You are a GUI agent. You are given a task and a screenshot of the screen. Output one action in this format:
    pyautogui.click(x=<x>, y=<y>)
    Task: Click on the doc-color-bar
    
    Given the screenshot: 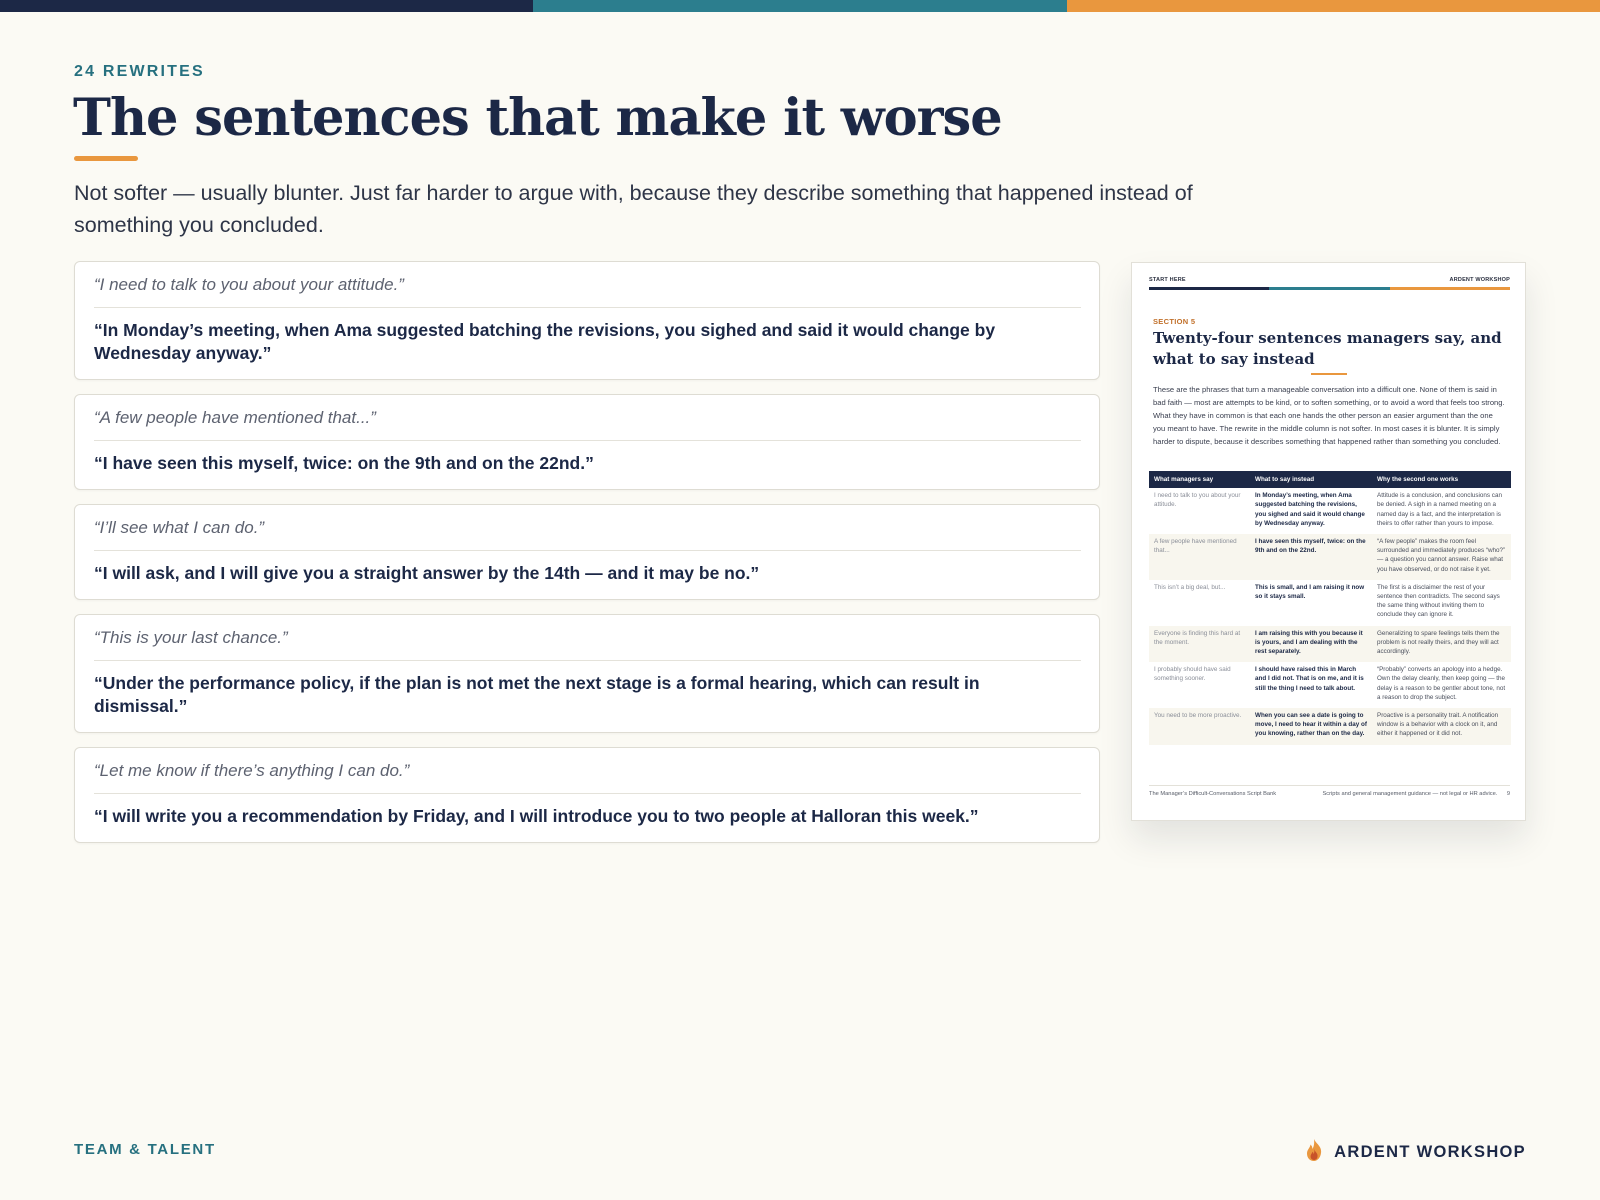 What is the action you would take?
    pyautogui.click(x=1329, y=288)
    